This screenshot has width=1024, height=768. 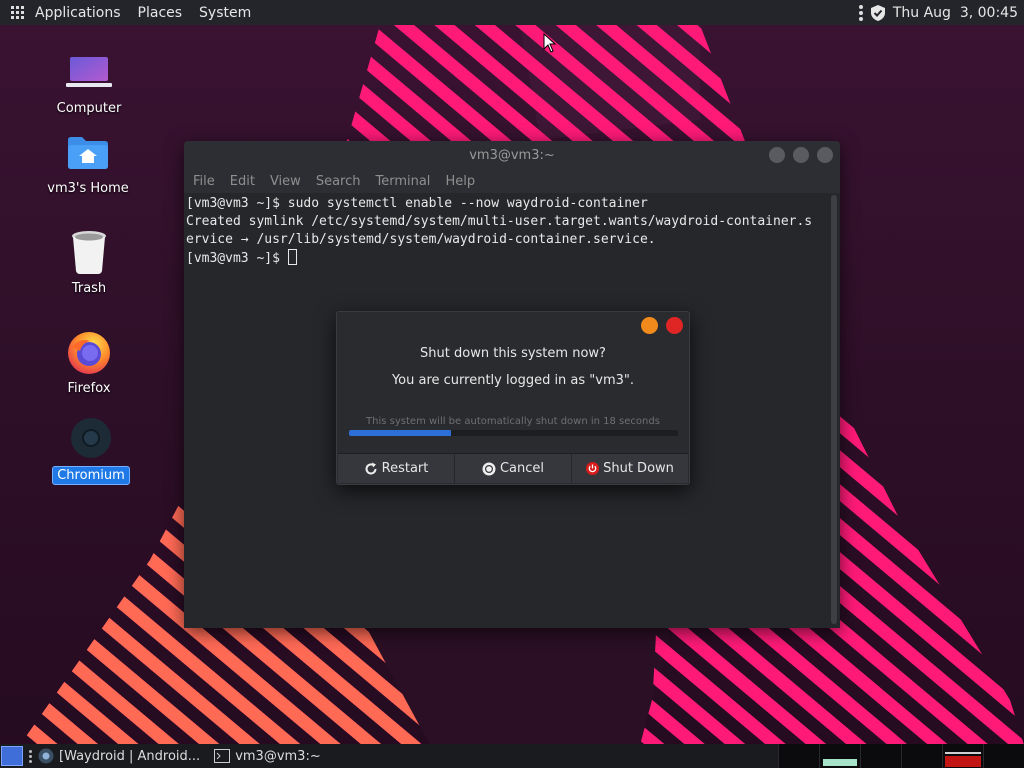 I want to click on menu-places: Places, so click(x=160, y=13).